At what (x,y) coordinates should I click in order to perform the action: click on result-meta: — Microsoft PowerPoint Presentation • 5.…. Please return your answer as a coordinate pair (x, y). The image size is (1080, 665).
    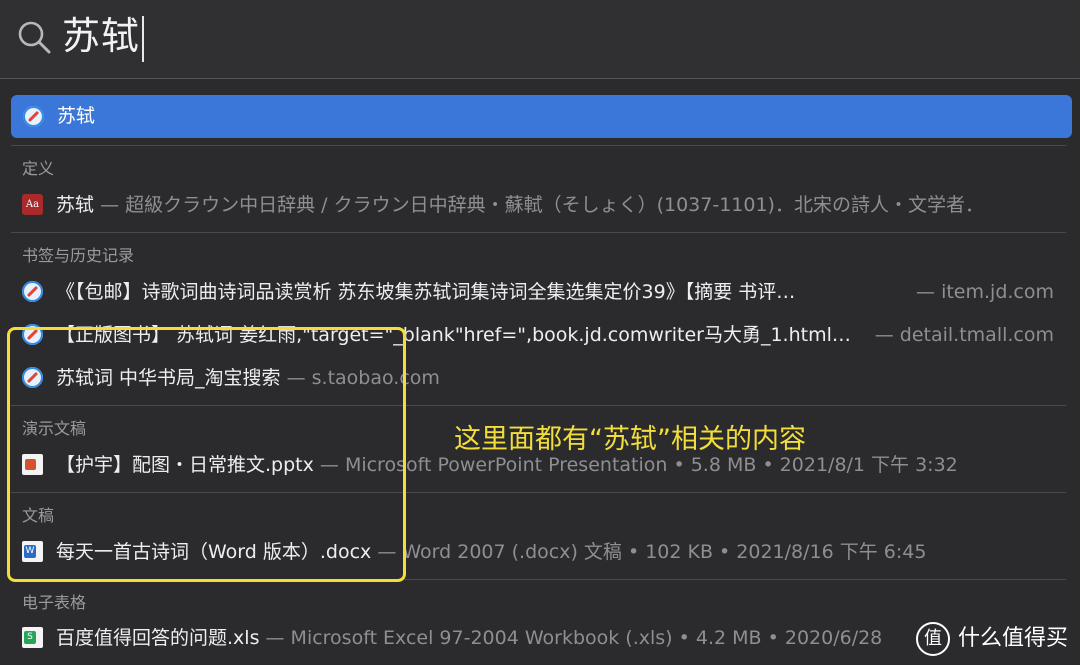
    Looking at the image, I should click on (635, 465).